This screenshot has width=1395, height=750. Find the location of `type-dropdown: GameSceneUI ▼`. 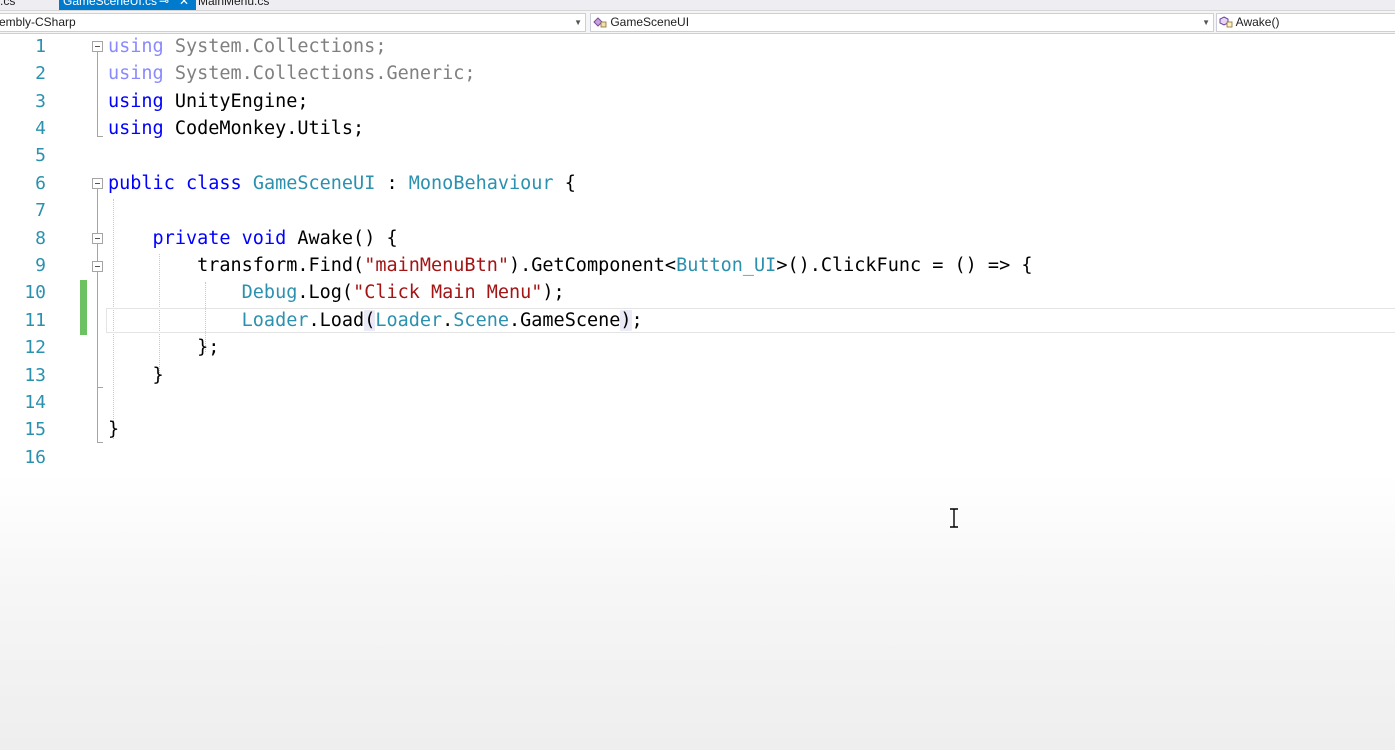

type-dropdown: GameSceneUI ▼ is located at coordinates (902, 22).